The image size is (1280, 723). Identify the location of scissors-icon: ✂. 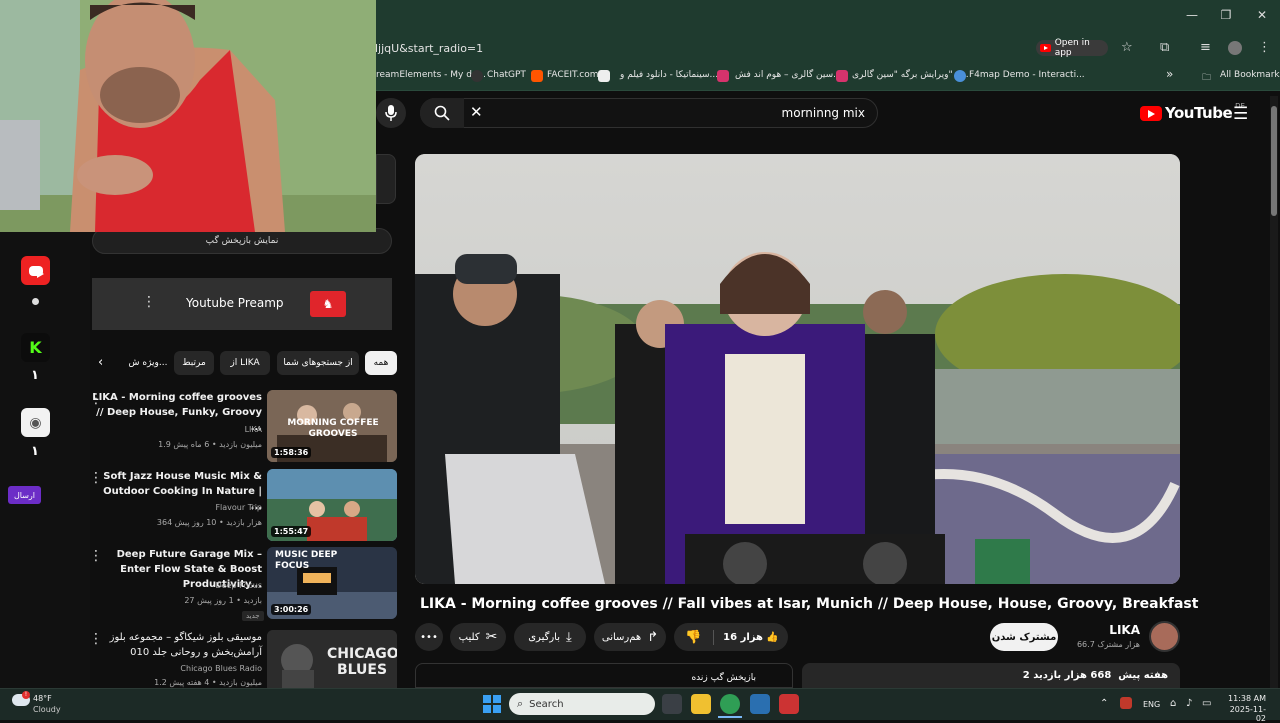
(491, 637).